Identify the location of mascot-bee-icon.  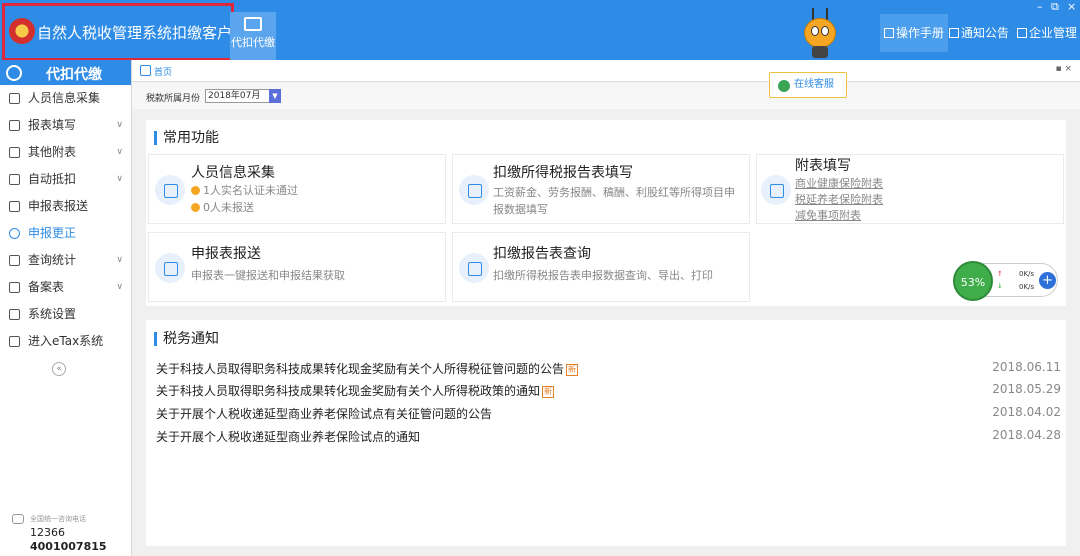
(820, 33).